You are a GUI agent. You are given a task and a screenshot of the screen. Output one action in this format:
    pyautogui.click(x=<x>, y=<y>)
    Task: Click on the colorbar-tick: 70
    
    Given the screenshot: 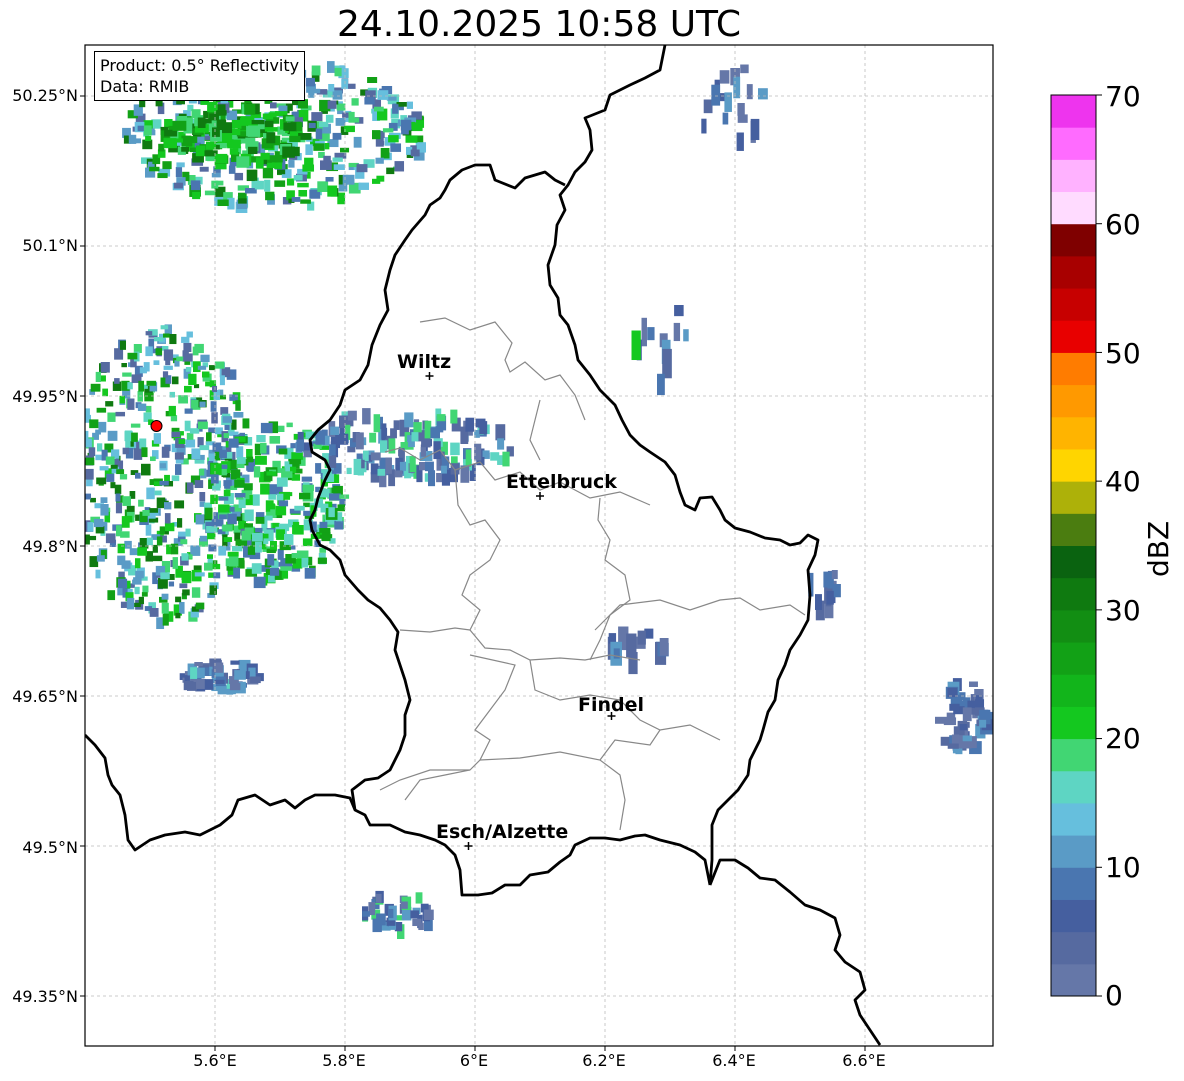 What is the action you would take?
    pyautogui.click(x=1123, y=96)
    